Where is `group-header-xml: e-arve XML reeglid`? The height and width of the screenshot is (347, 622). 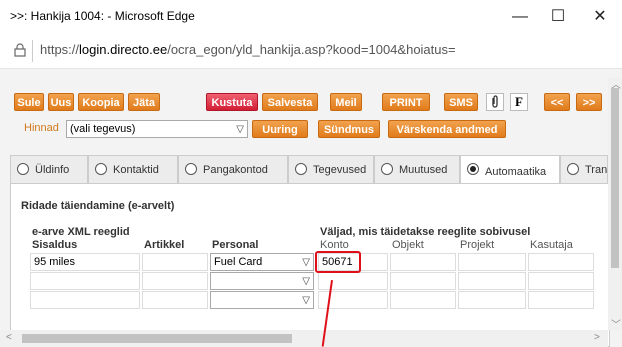 group-header-xml: e-arve XML reeglid is located at coordinates (81, 232).